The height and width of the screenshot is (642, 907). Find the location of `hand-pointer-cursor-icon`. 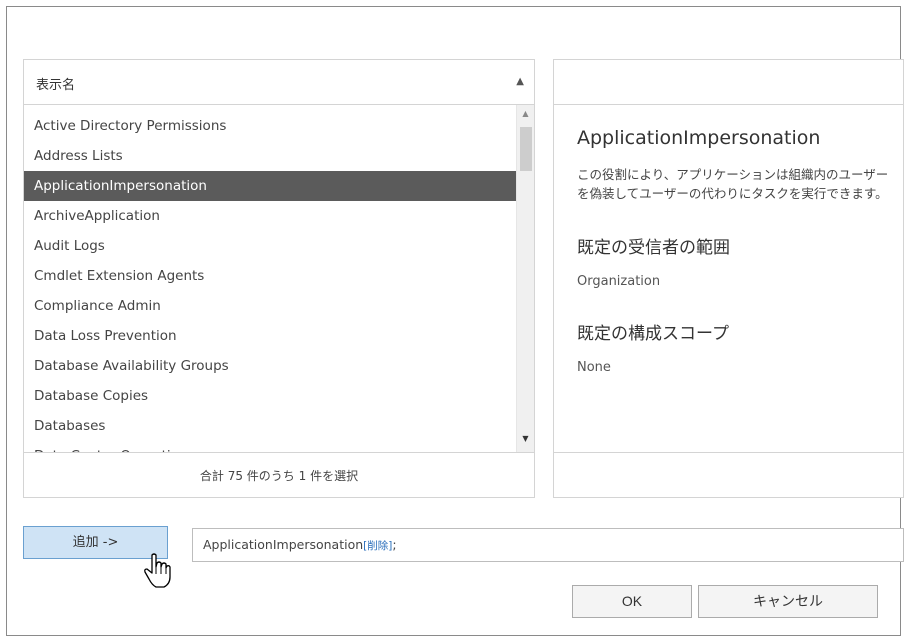

hand-pointer-cursor-icon is located at coordinates (157, 570).